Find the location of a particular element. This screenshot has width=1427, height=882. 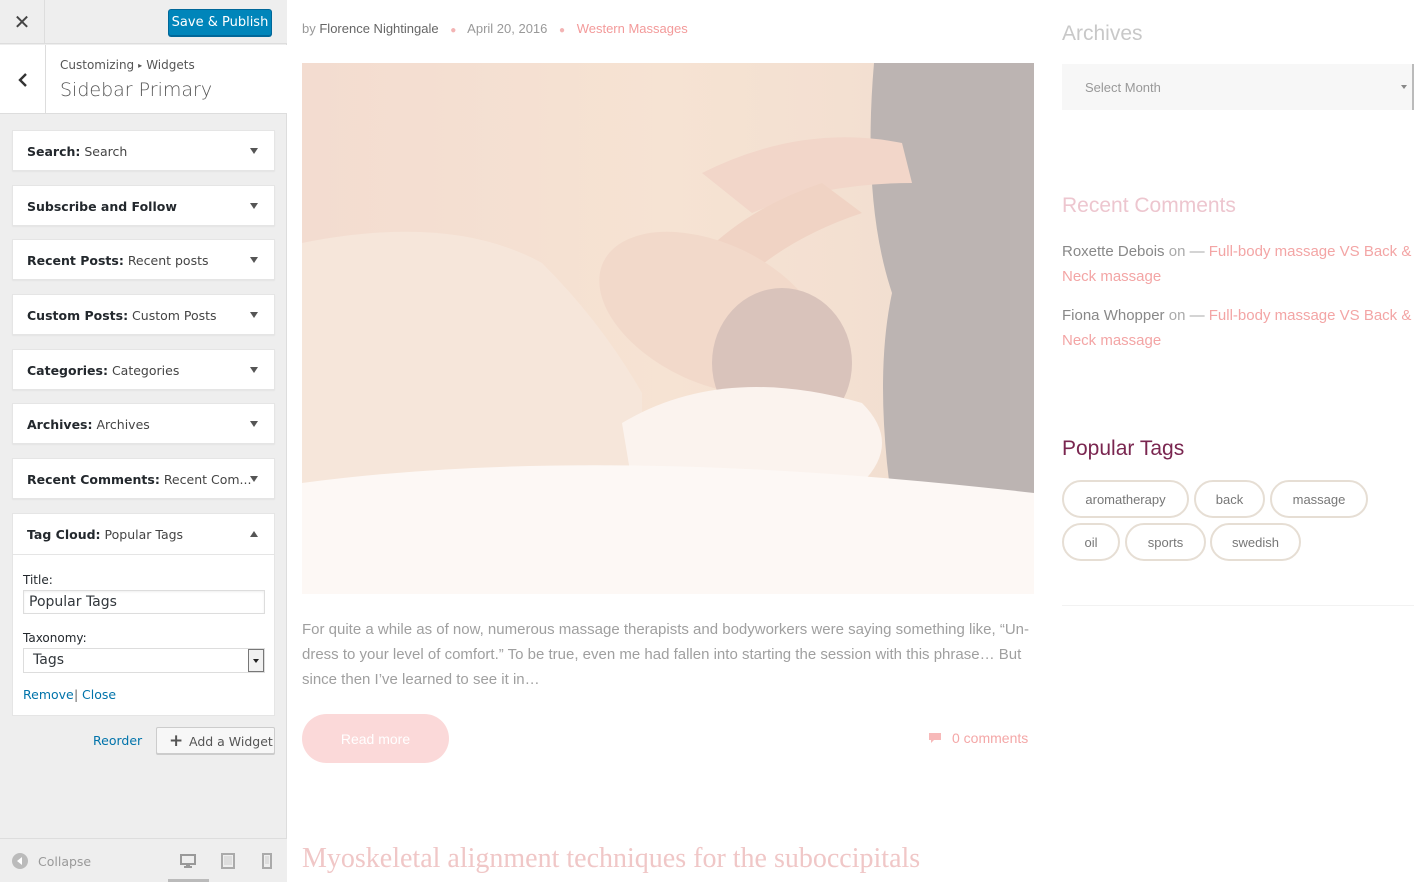

recent-comments-heading: Recent Comments is located at coordinates (1149, 205).